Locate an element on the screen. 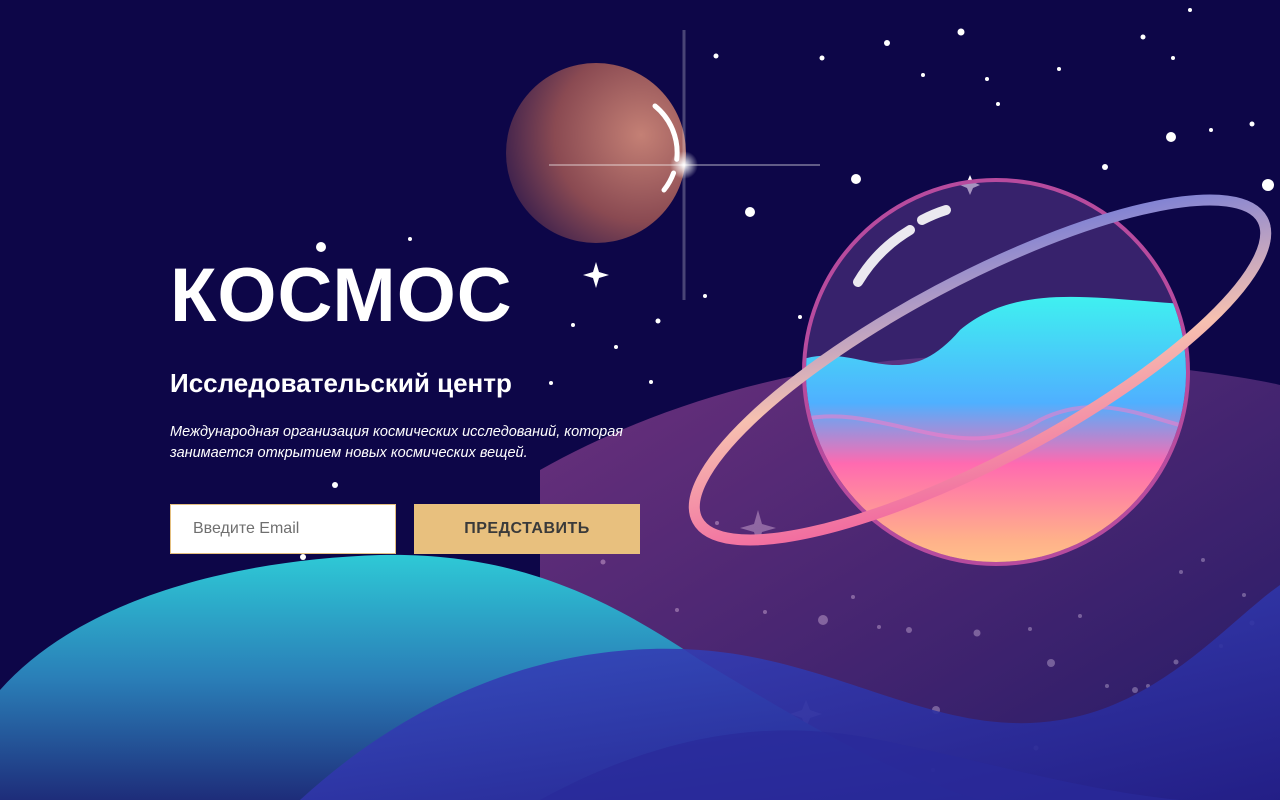 Image resolution: width=1280 pixels, height=800 pixels. page-title: КОСМОС is located at coordinates (341, 295).